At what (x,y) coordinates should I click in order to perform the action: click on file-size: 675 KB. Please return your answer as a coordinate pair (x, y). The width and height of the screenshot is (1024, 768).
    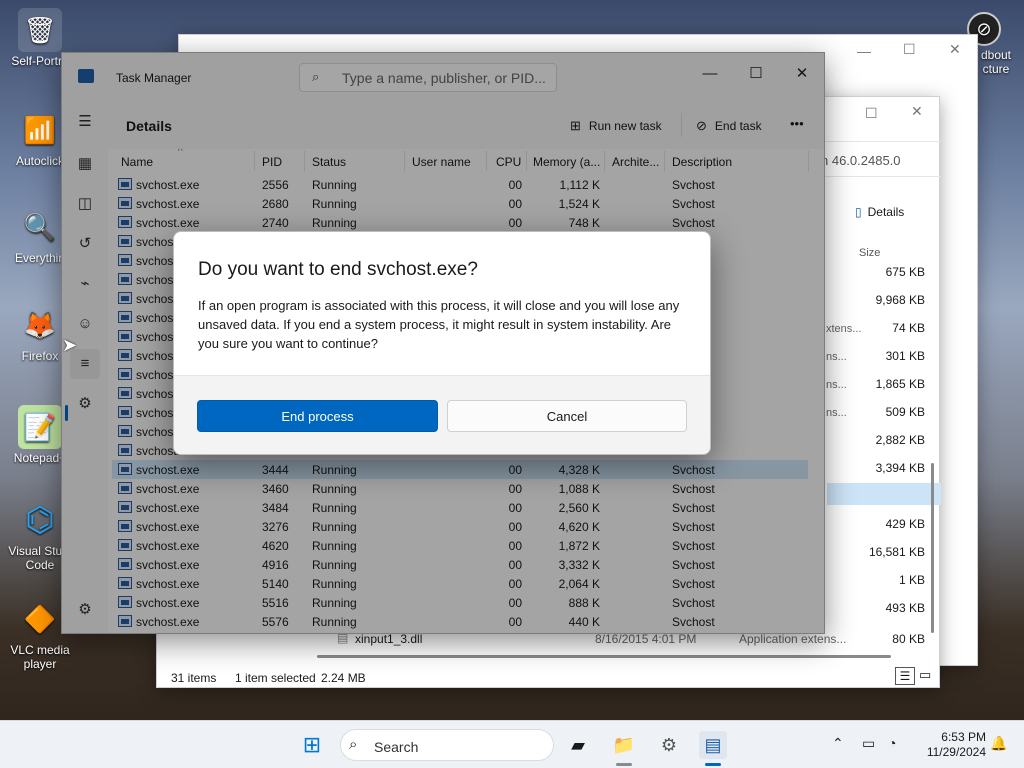
    Looking at the image, I should click on (905, 272).